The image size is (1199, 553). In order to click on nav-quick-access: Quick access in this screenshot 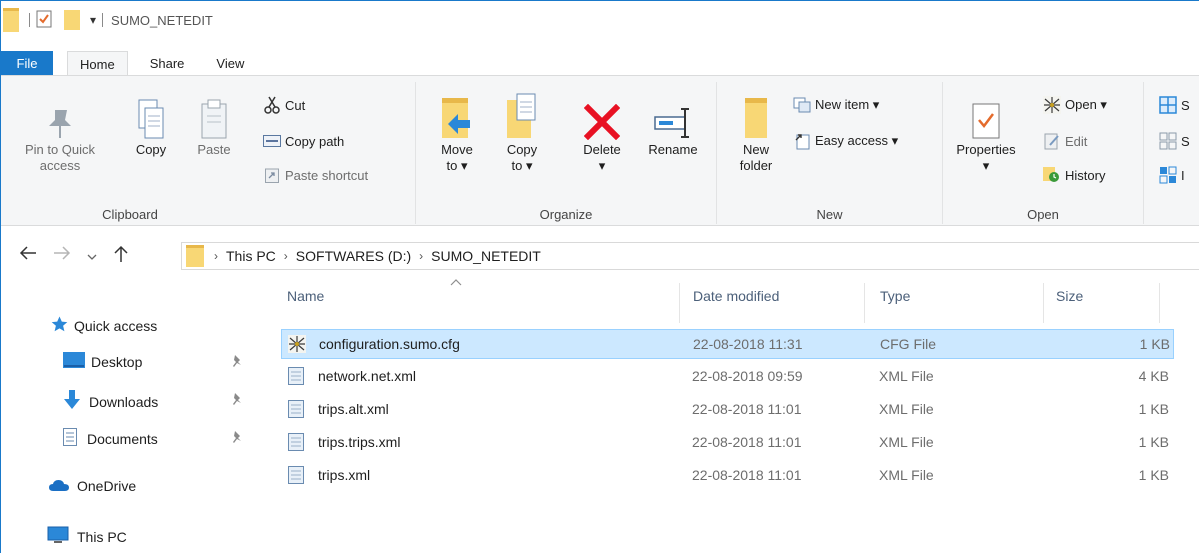, I will do `click(104, 325)`.